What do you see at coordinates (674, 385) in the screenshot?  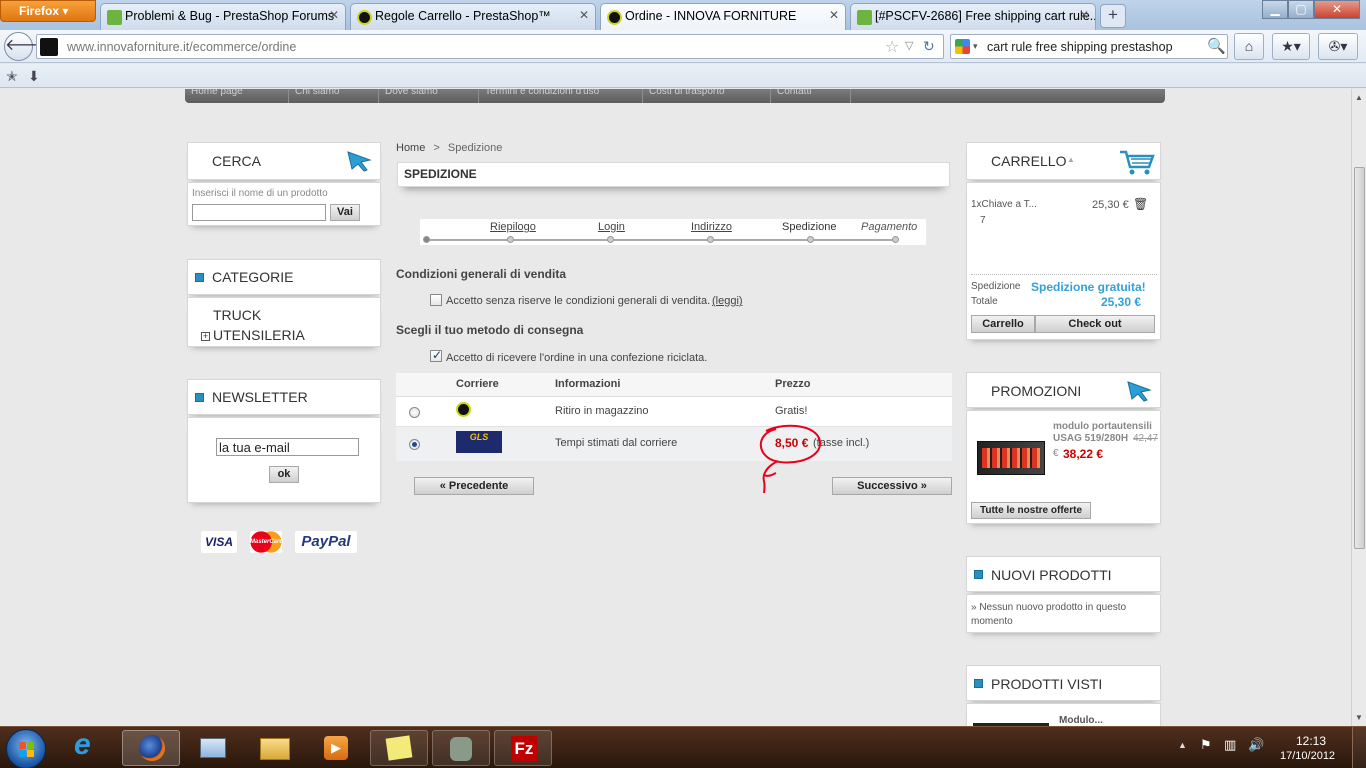 I see `carrier-table-header: Corriere Informazioni Prezzo` at bounding box center [674, 385].